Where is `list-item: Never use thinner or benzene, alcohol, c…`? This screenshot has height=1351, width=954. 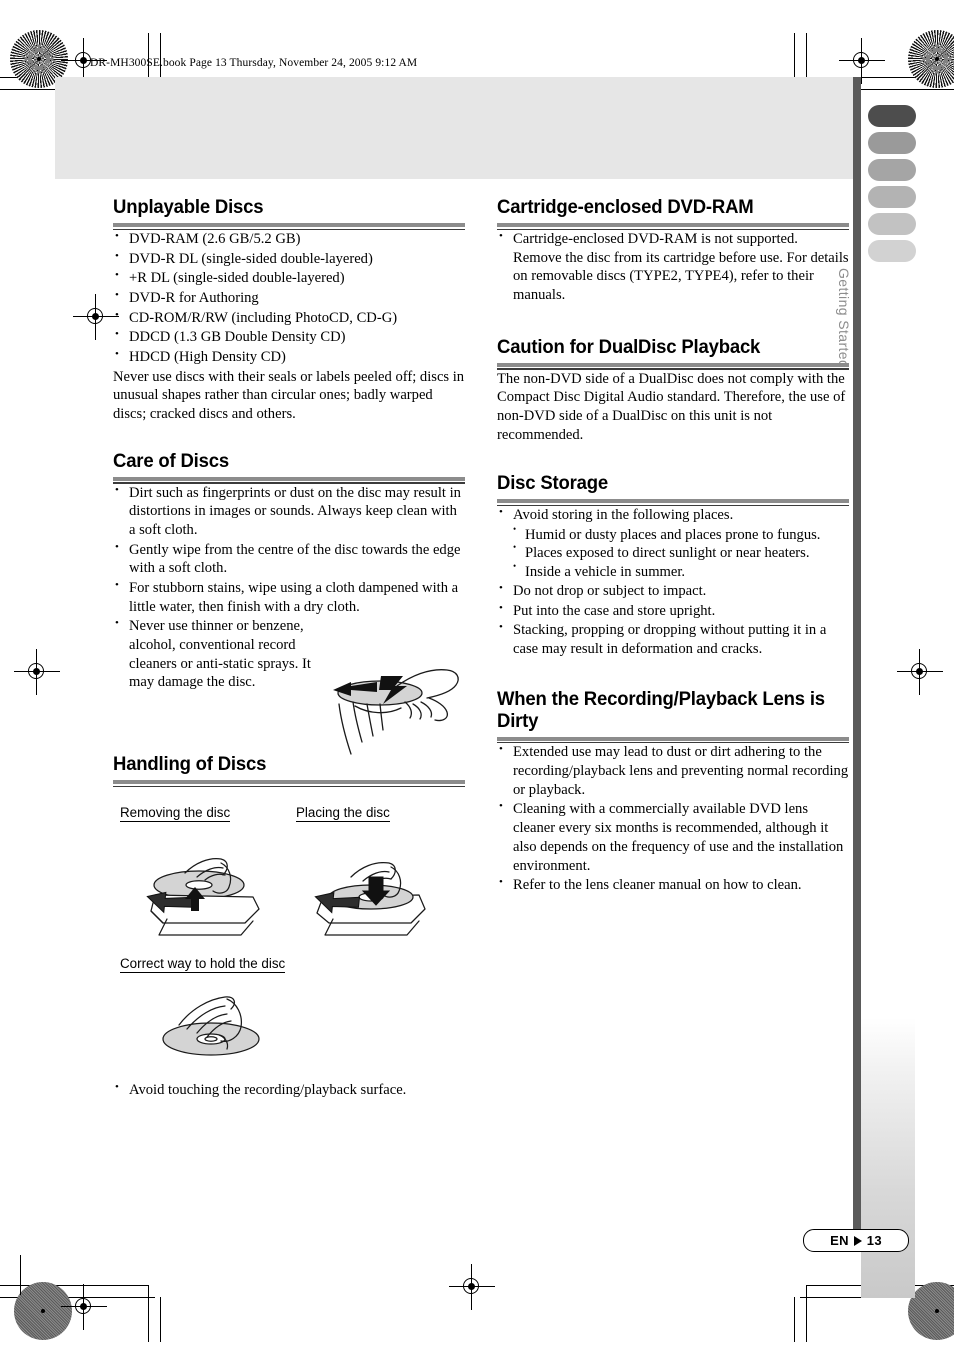
list-item: Never use thinner or benzene, alcohol, c… is located at coordinates (221, 654).